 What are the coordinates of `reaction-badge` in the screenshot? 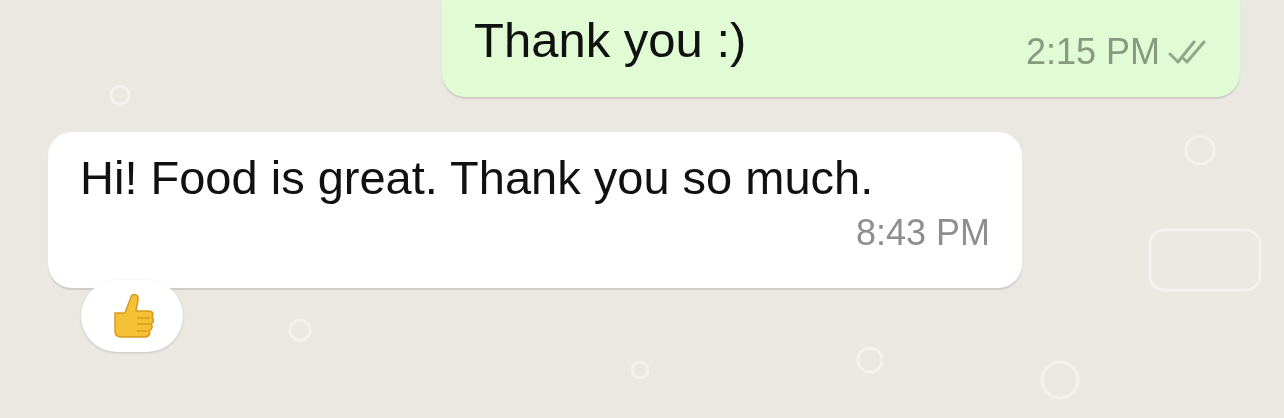 It's located at (132, 316).